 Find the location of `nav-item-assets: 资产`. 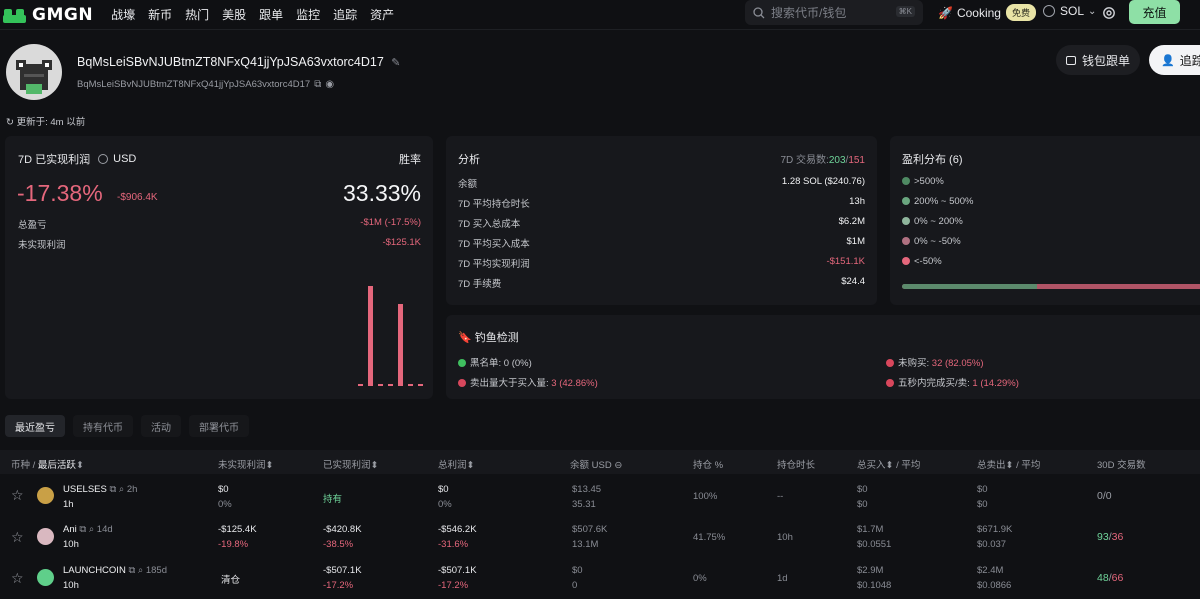

nav-item-assets: 资产 is located at coordinates (382, 14).